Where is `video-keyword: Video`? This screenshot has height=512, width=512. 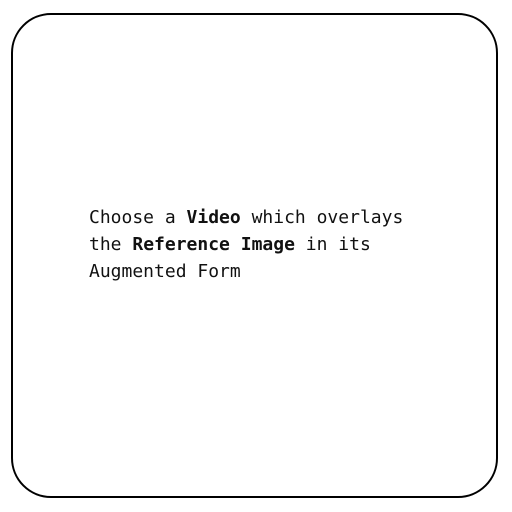 video-keyword: Video is located at coordinates (213, 217).